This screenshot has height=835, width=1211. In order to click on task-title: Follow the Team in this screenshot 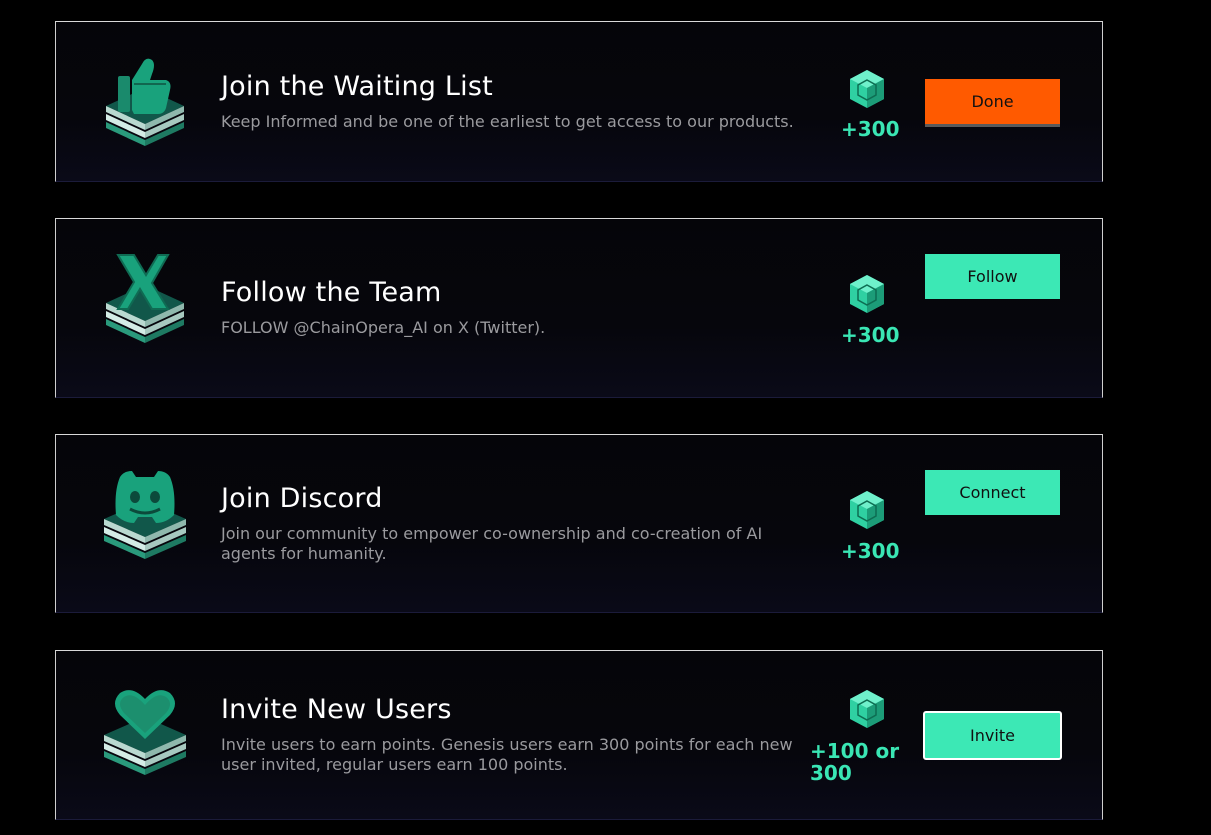, I will do `click(331, 292)`.